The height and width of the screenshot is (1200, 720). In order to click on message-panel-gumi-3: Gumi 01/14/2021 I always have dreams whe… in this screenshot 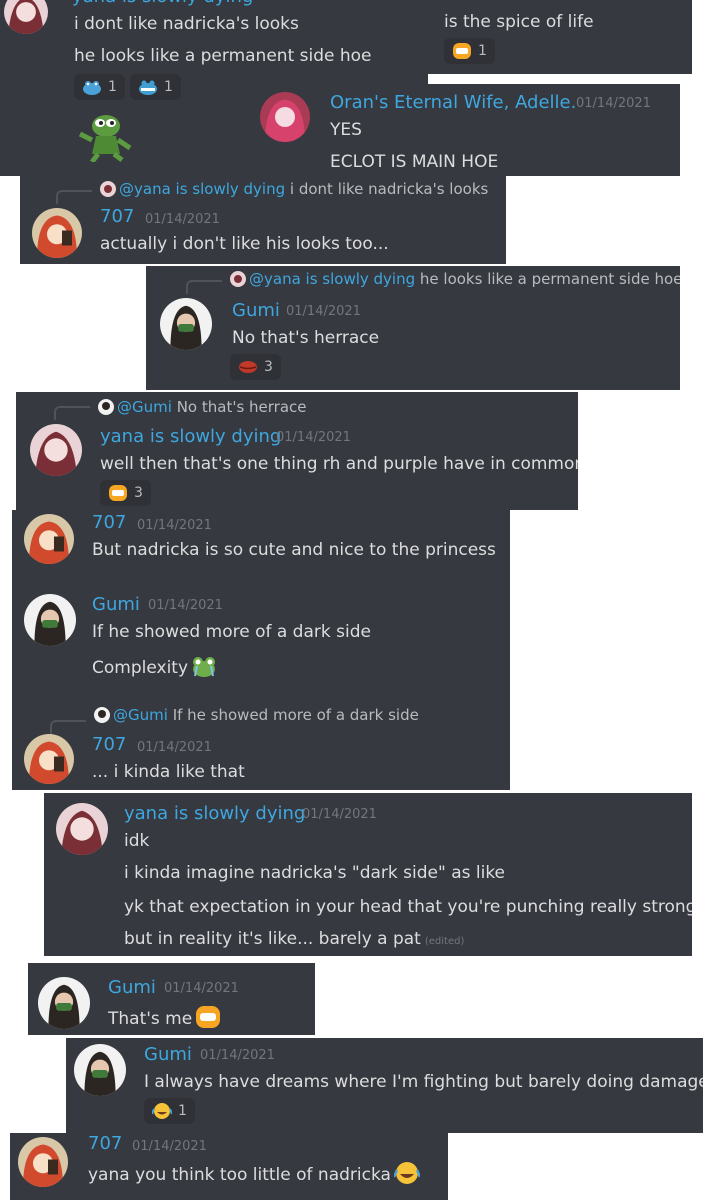, I will do `click(384, 1085)`.